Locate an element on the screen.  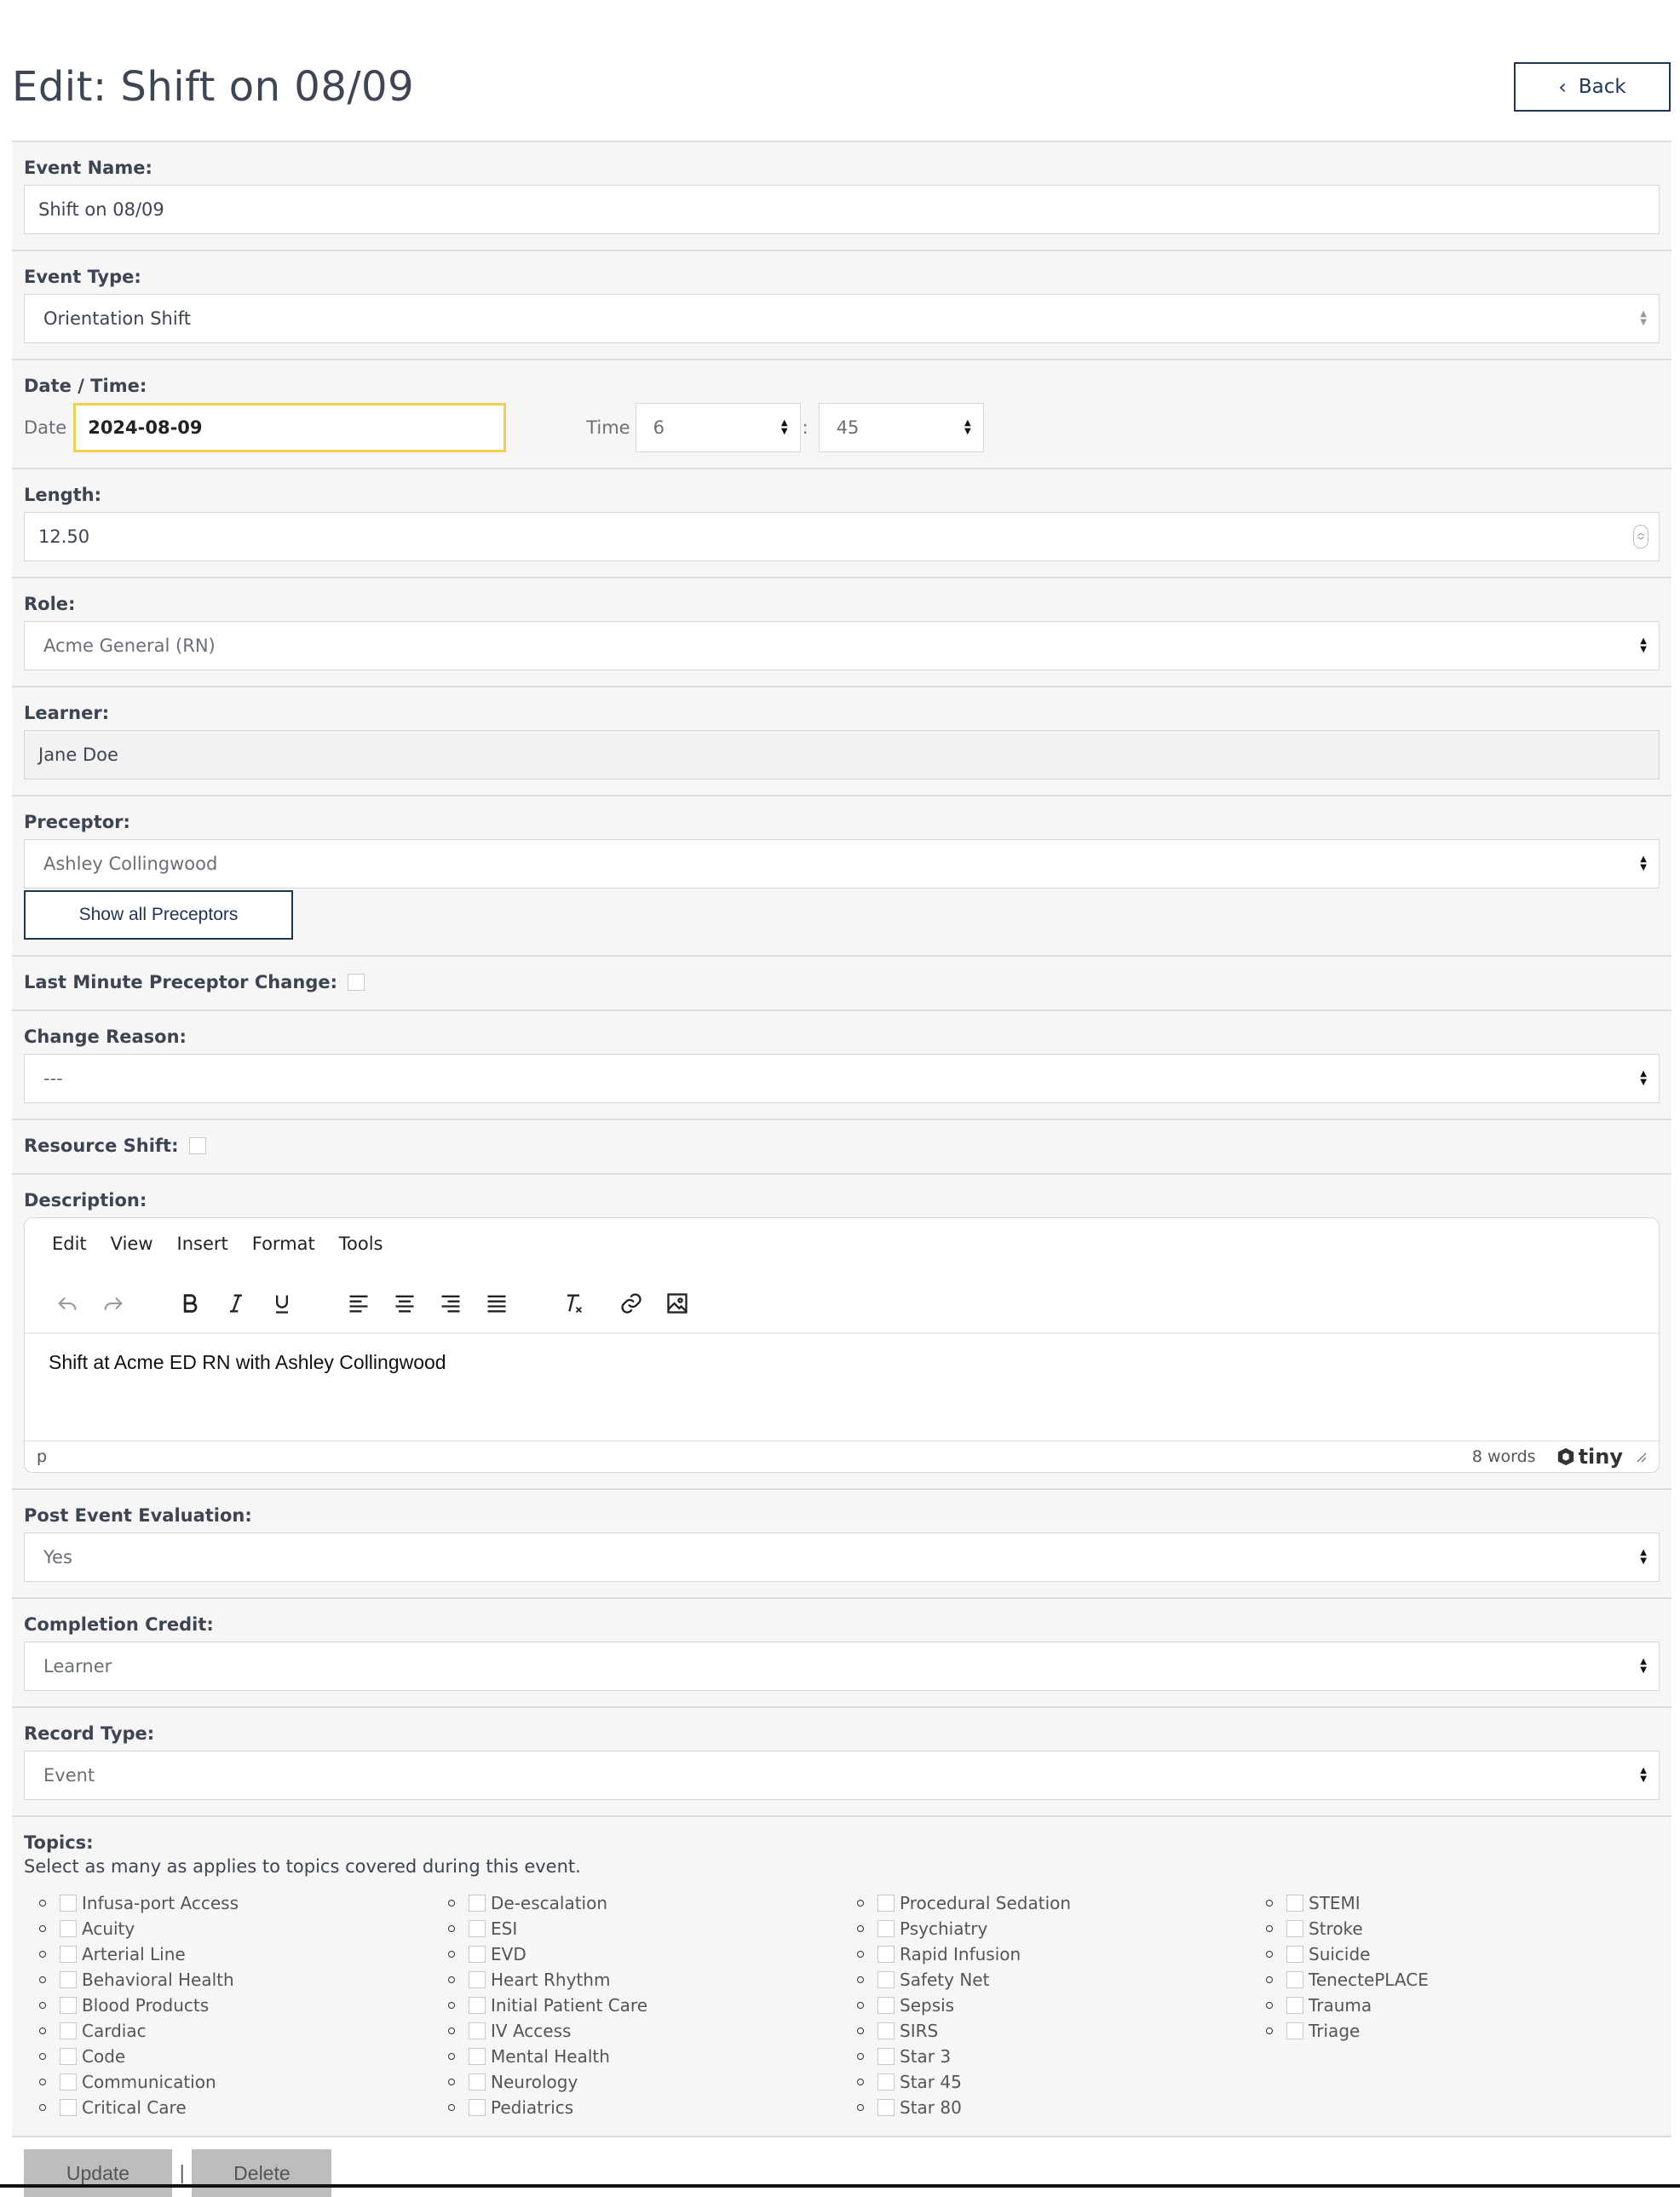
clear-formatting-icon is located at coordinates (573, 1303).